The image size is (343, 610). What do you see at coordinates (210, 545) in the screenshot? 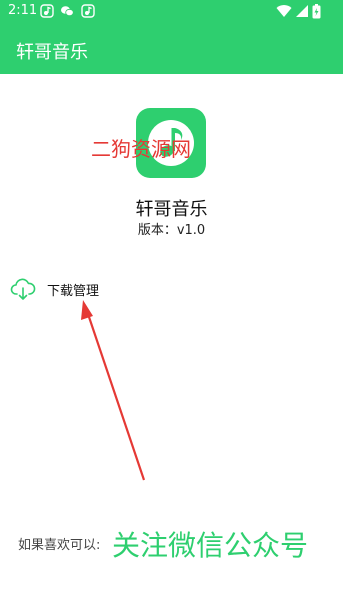
I see `follow-wechat-cta: 关注微信公众号` at bounding box center [210, 545].